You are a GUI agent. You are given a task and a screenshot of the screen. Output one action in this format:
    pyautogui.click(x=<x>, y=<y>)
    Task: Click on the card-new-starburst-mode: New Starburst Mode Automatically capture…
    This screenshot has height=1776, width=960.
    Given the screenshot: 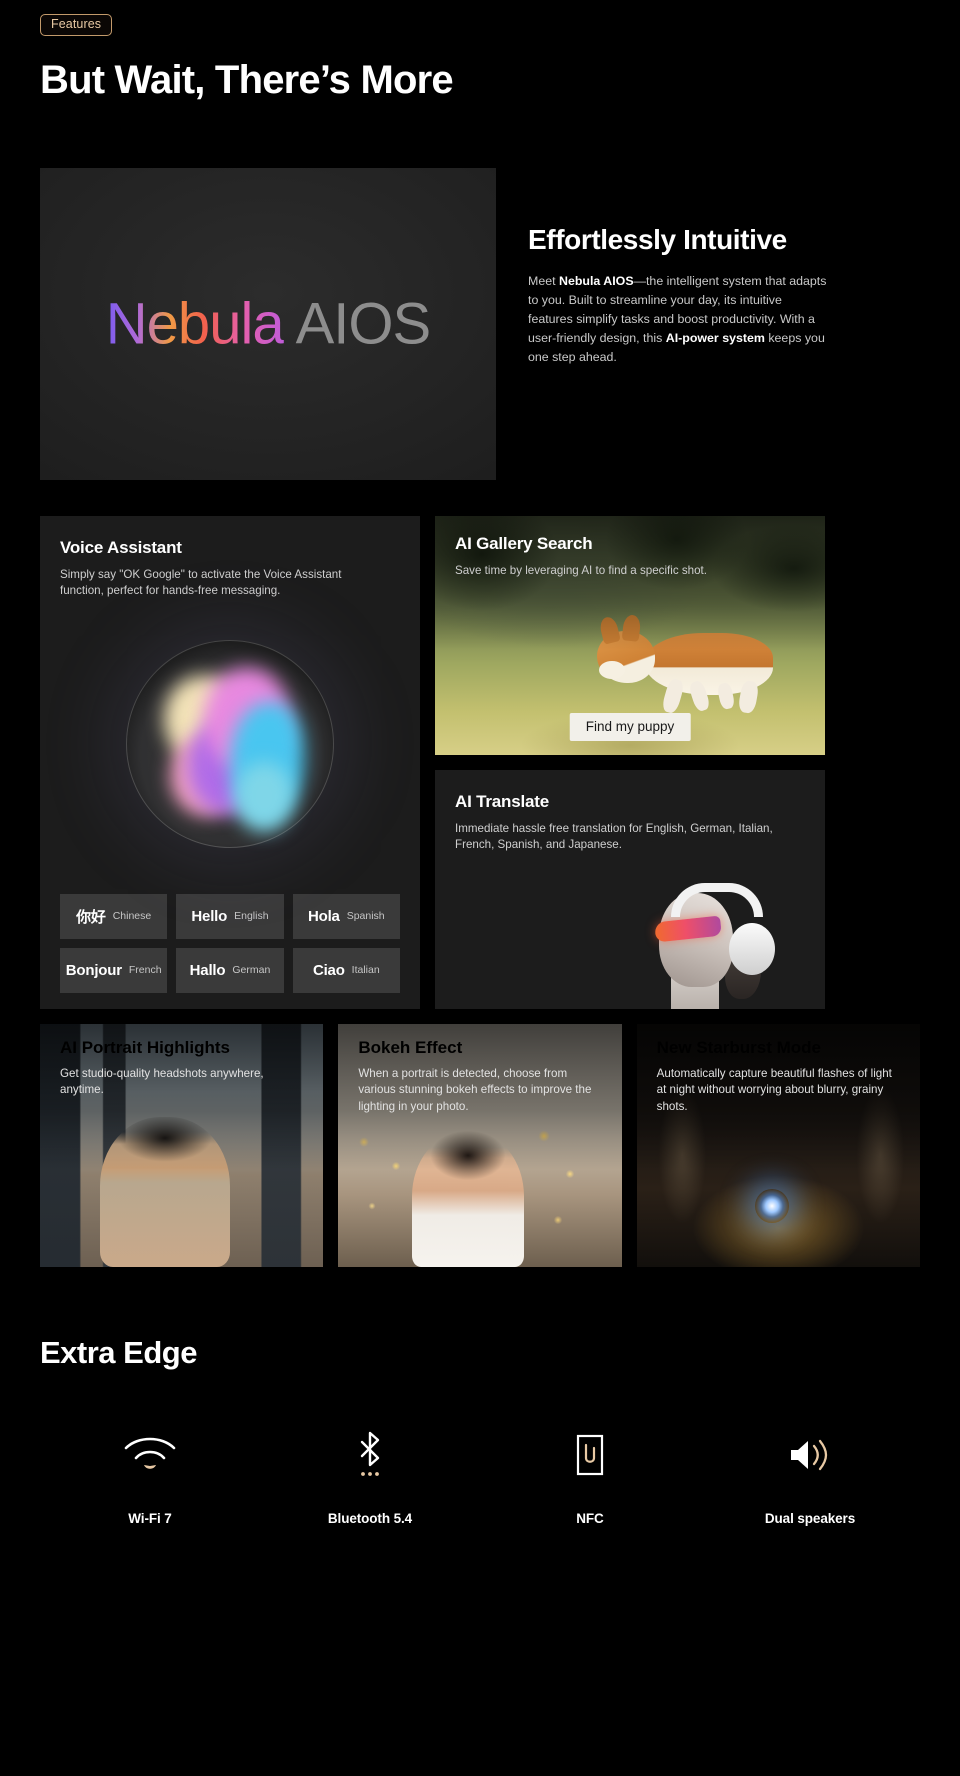 What is the action you would take?
    pyautogui.click(x=778, y=1145)
    